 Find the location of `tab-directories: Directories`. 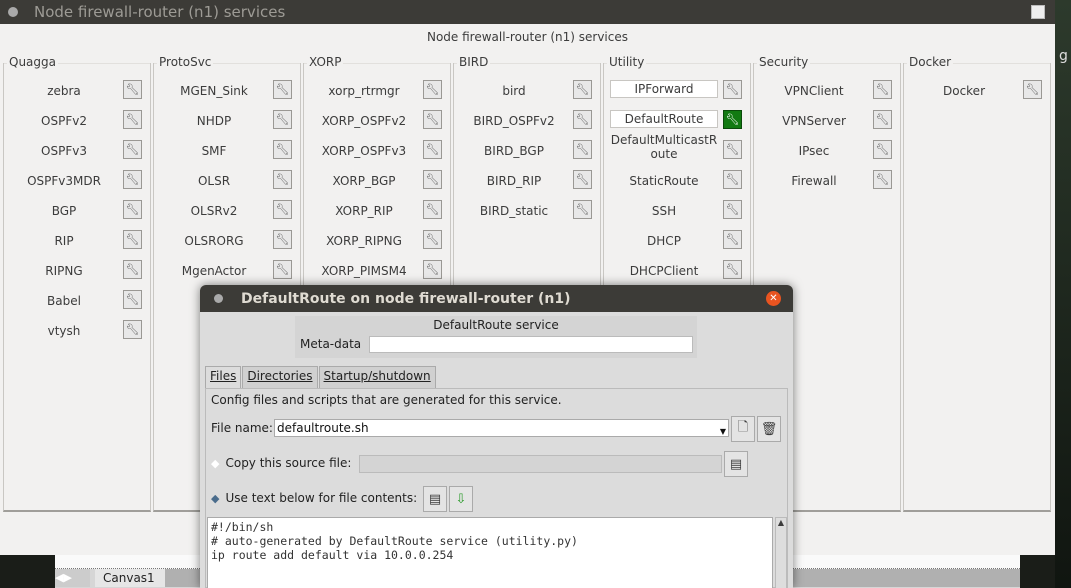

tab-directories: Directories is located at coordinates (280, 377).